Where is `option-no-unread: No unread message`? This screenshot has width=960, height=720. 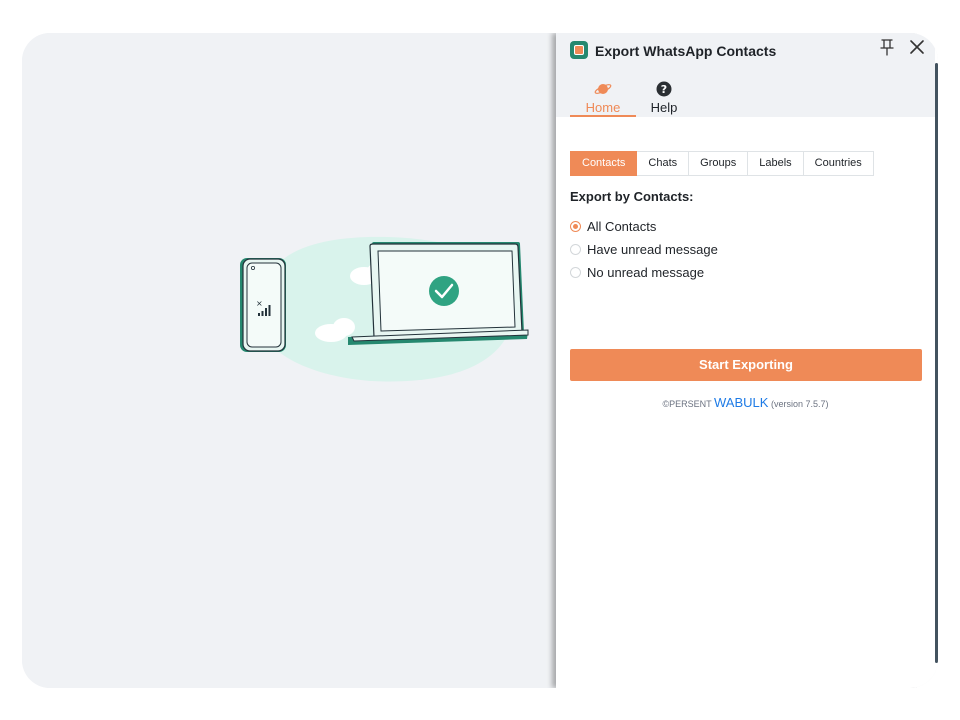
option-no-unread: No unread message is located at coordinates (637, 272).